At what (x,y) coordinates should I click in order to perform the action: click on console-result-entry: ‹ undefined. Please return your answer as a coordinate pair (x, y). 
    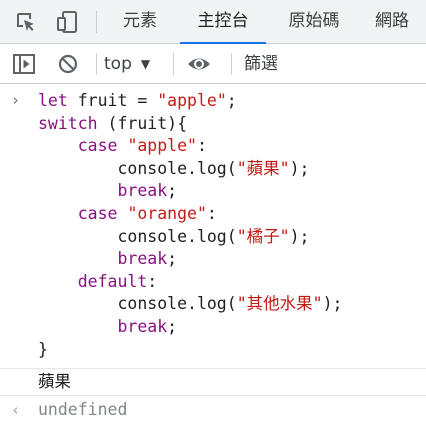
    Looking at the image, I should click on (213, 410).